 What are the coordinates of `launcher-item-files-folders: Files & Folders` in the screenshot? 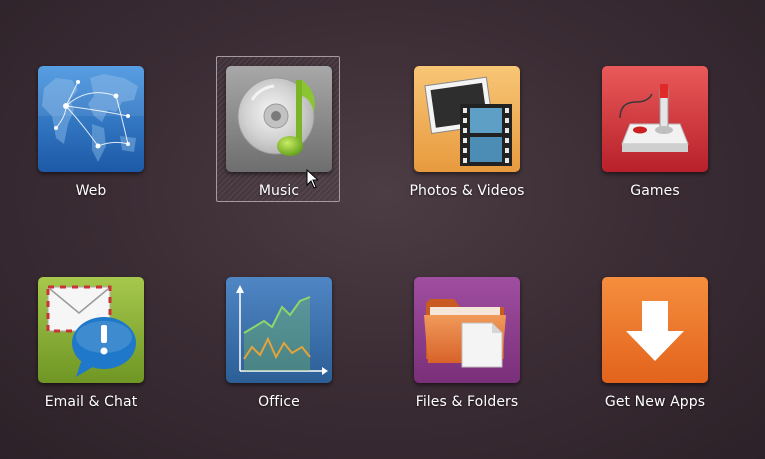 It's located at (466, 340).